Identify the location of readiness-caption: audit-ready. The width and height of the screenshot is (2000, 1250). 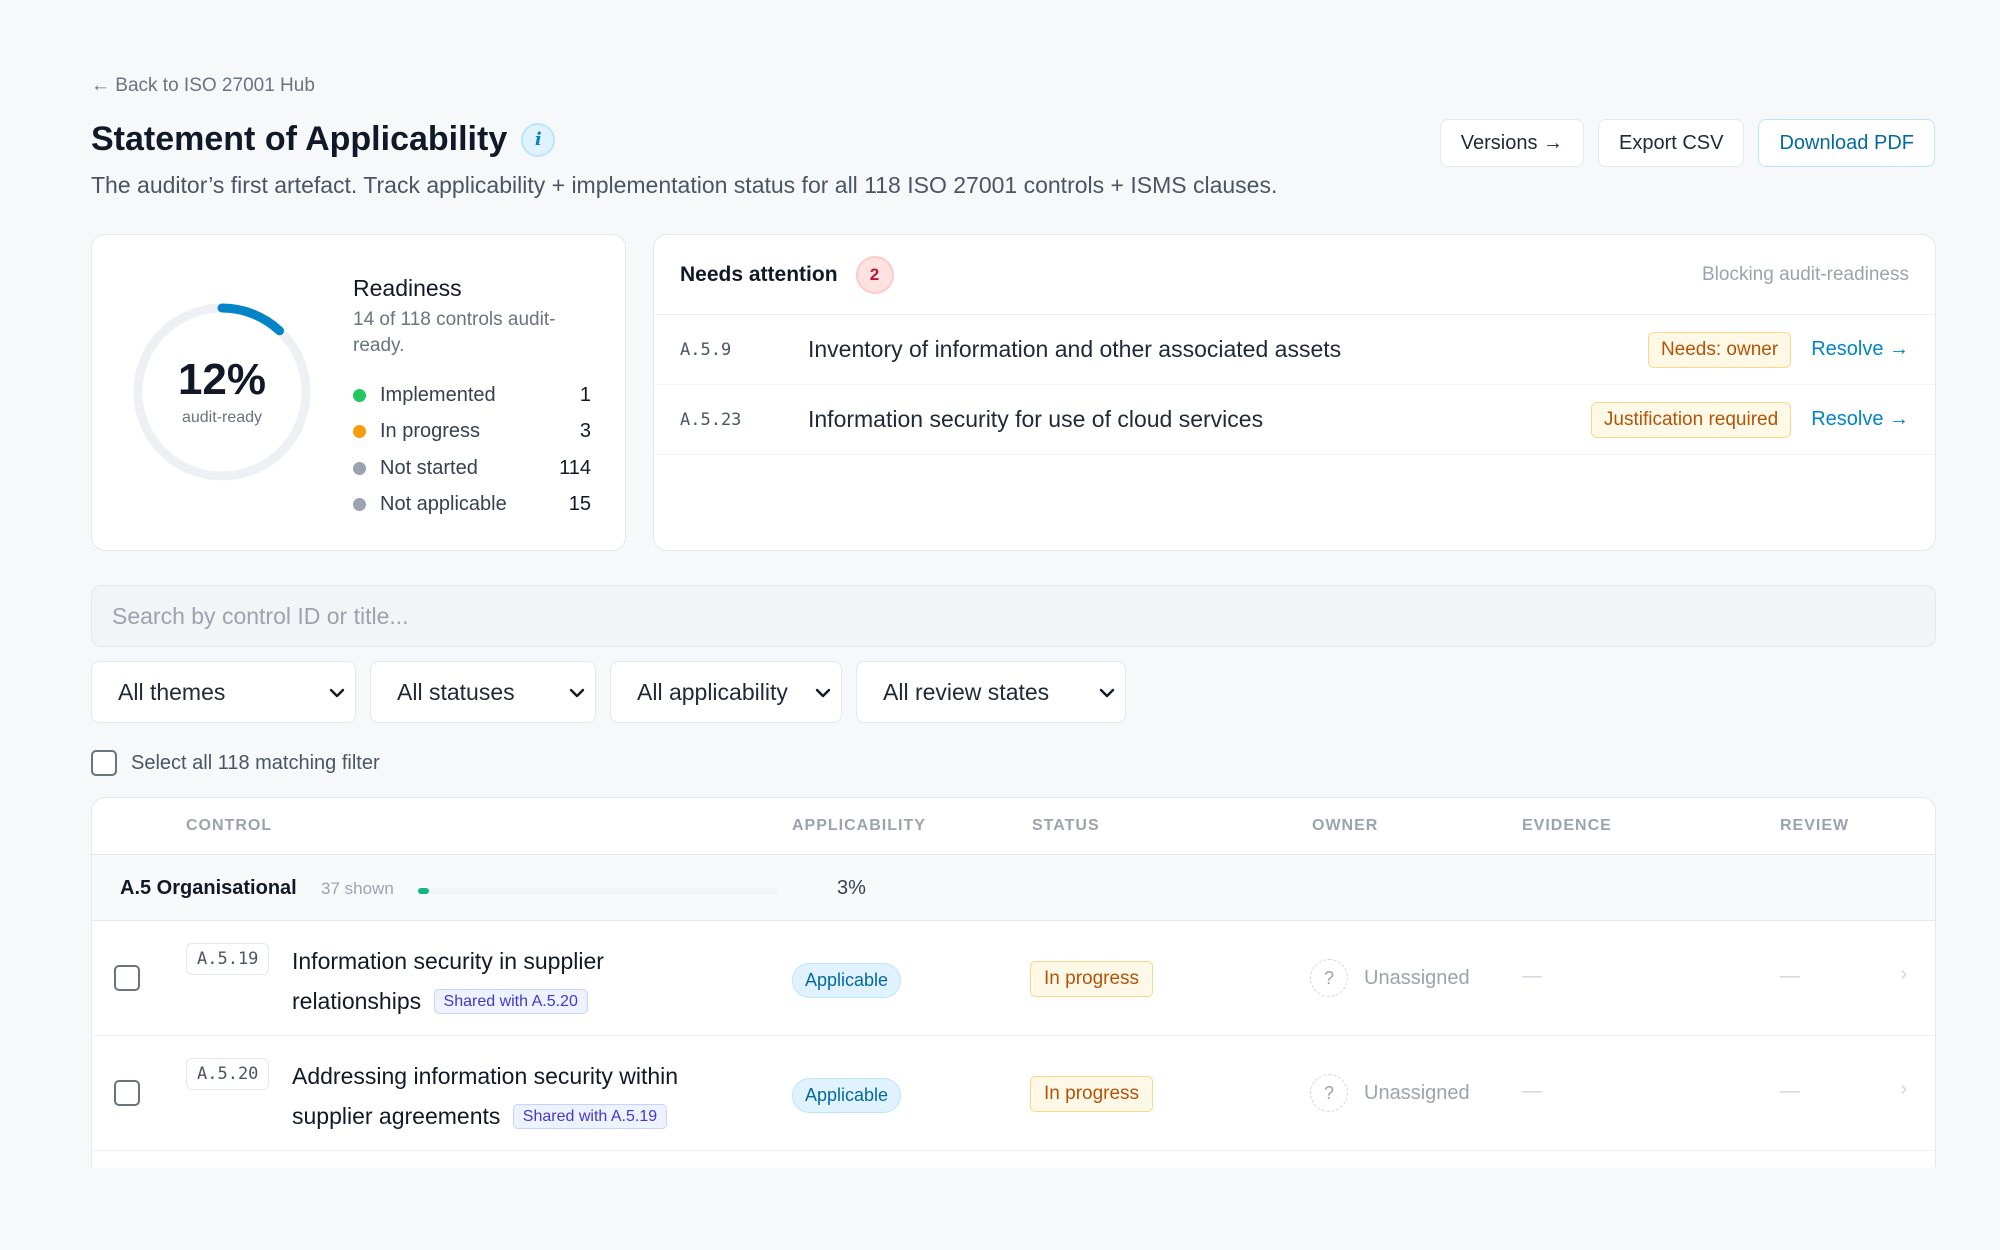
(222, 417).